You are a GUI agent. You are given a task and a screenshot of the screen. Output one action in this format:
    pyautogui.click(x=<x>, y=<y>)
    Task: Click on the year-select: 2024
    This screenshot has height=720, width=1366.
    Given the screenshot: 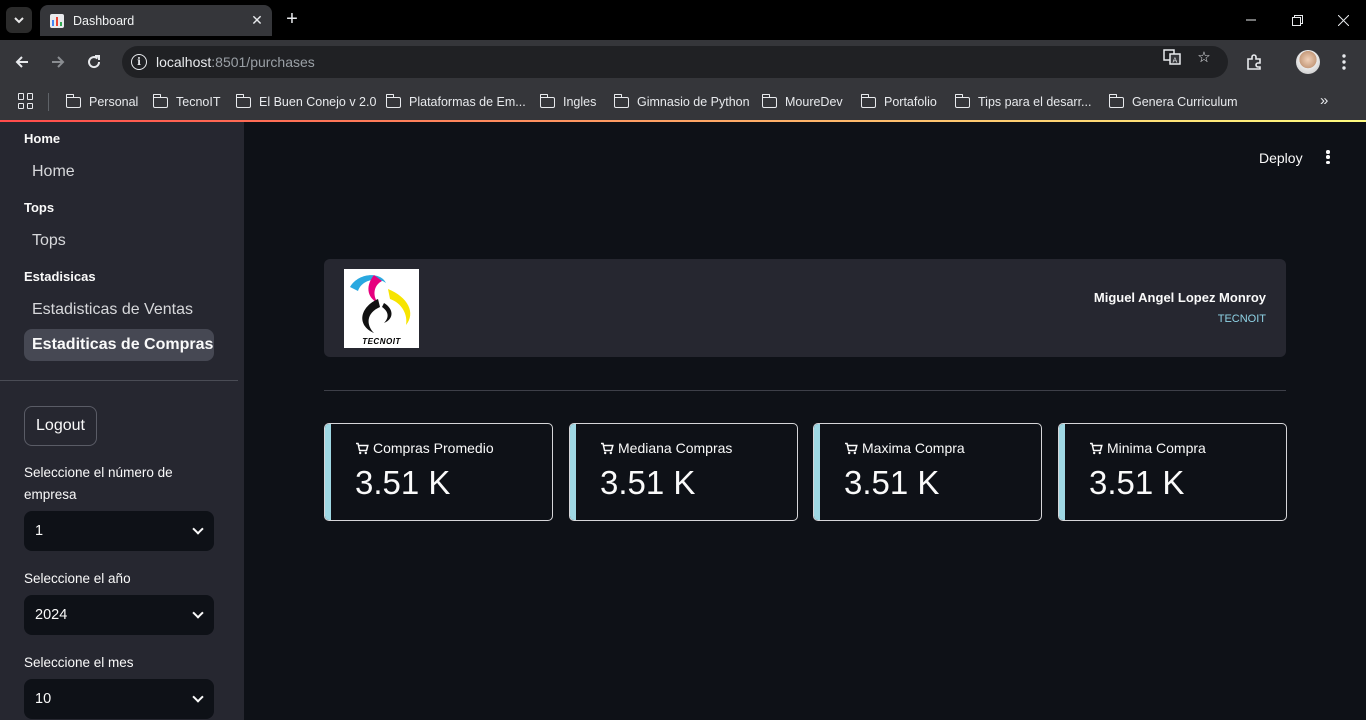 What is the action you would take?
    pyautogui.click(x=119, y=615)
    